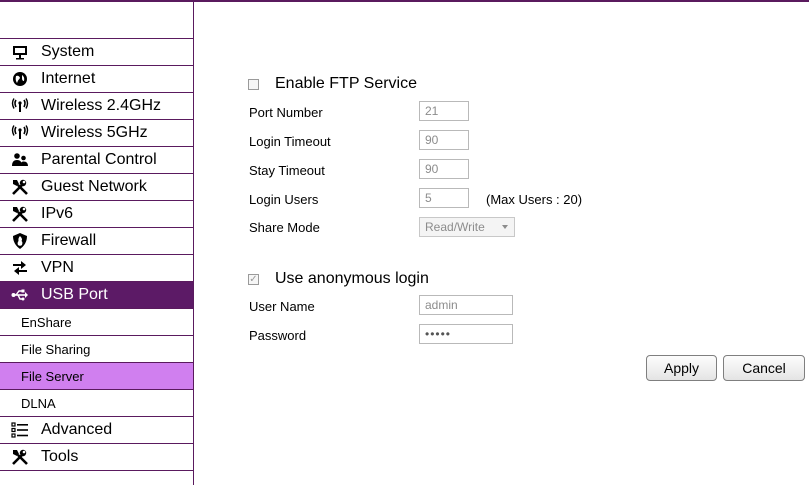 The height and width of the screenshot is (485, 809). Describe the element at coordinates (74, 294) in the screenshot. I see `sidebar-item-label: USB Port` at that location.